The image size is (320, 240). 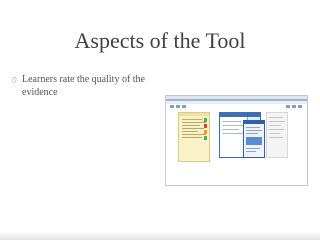 What do you see at coordinates (160, 40) in the screenshot?
I see `slide-title: Aspects of the Tool` at bounding box center [160, 40].